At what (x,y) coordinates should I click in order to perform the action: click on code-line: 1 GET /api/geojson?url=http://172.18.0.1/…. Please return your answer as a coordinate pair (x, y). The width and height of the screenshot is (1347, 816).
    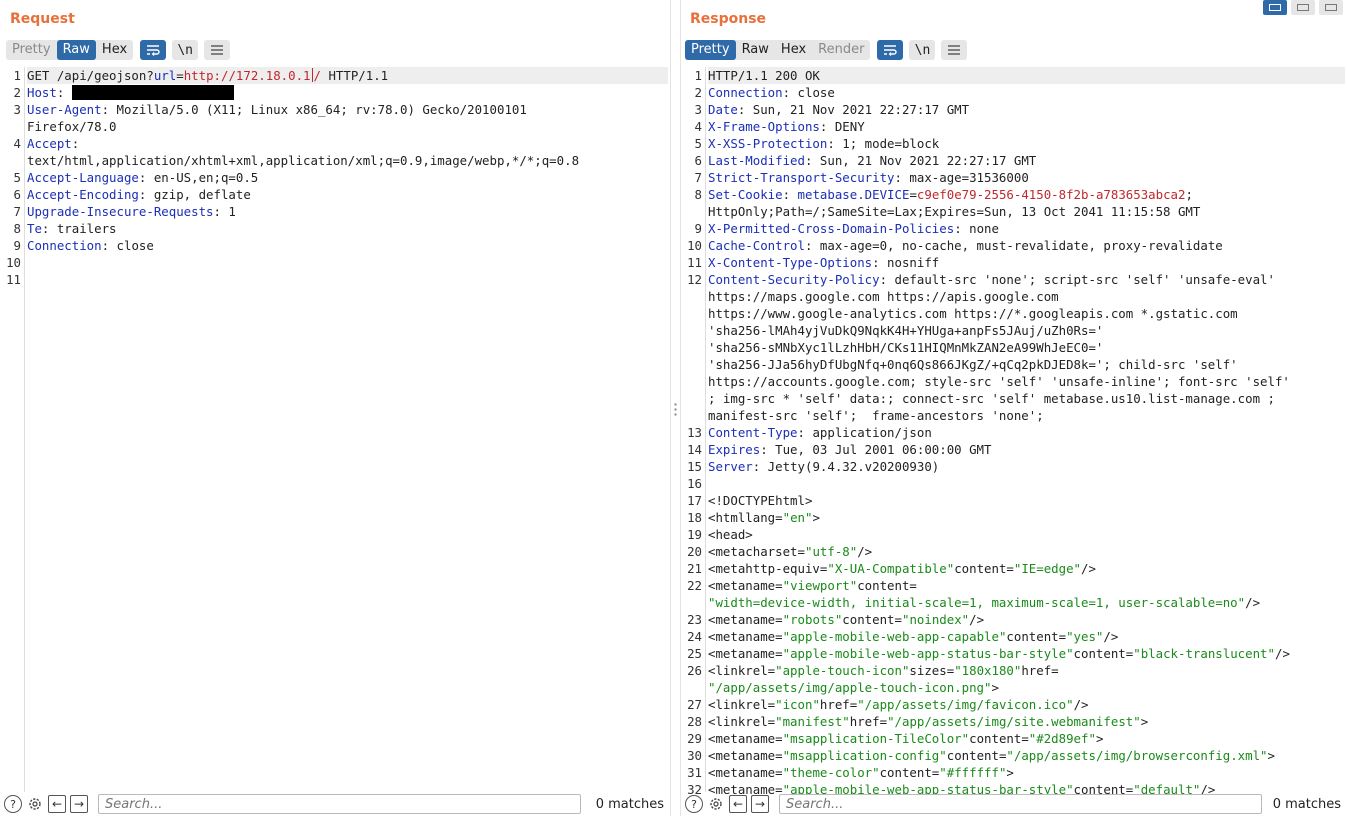
    Looking at the image, I should click on (335, 75).